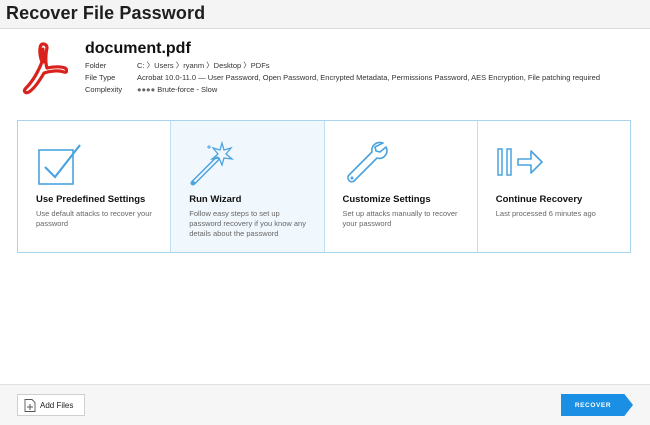 This screenshot has height=425, width=650. Describe the element at coordinates (45, 68) in the screenshot. I see `pdf-file-icon` at that location.